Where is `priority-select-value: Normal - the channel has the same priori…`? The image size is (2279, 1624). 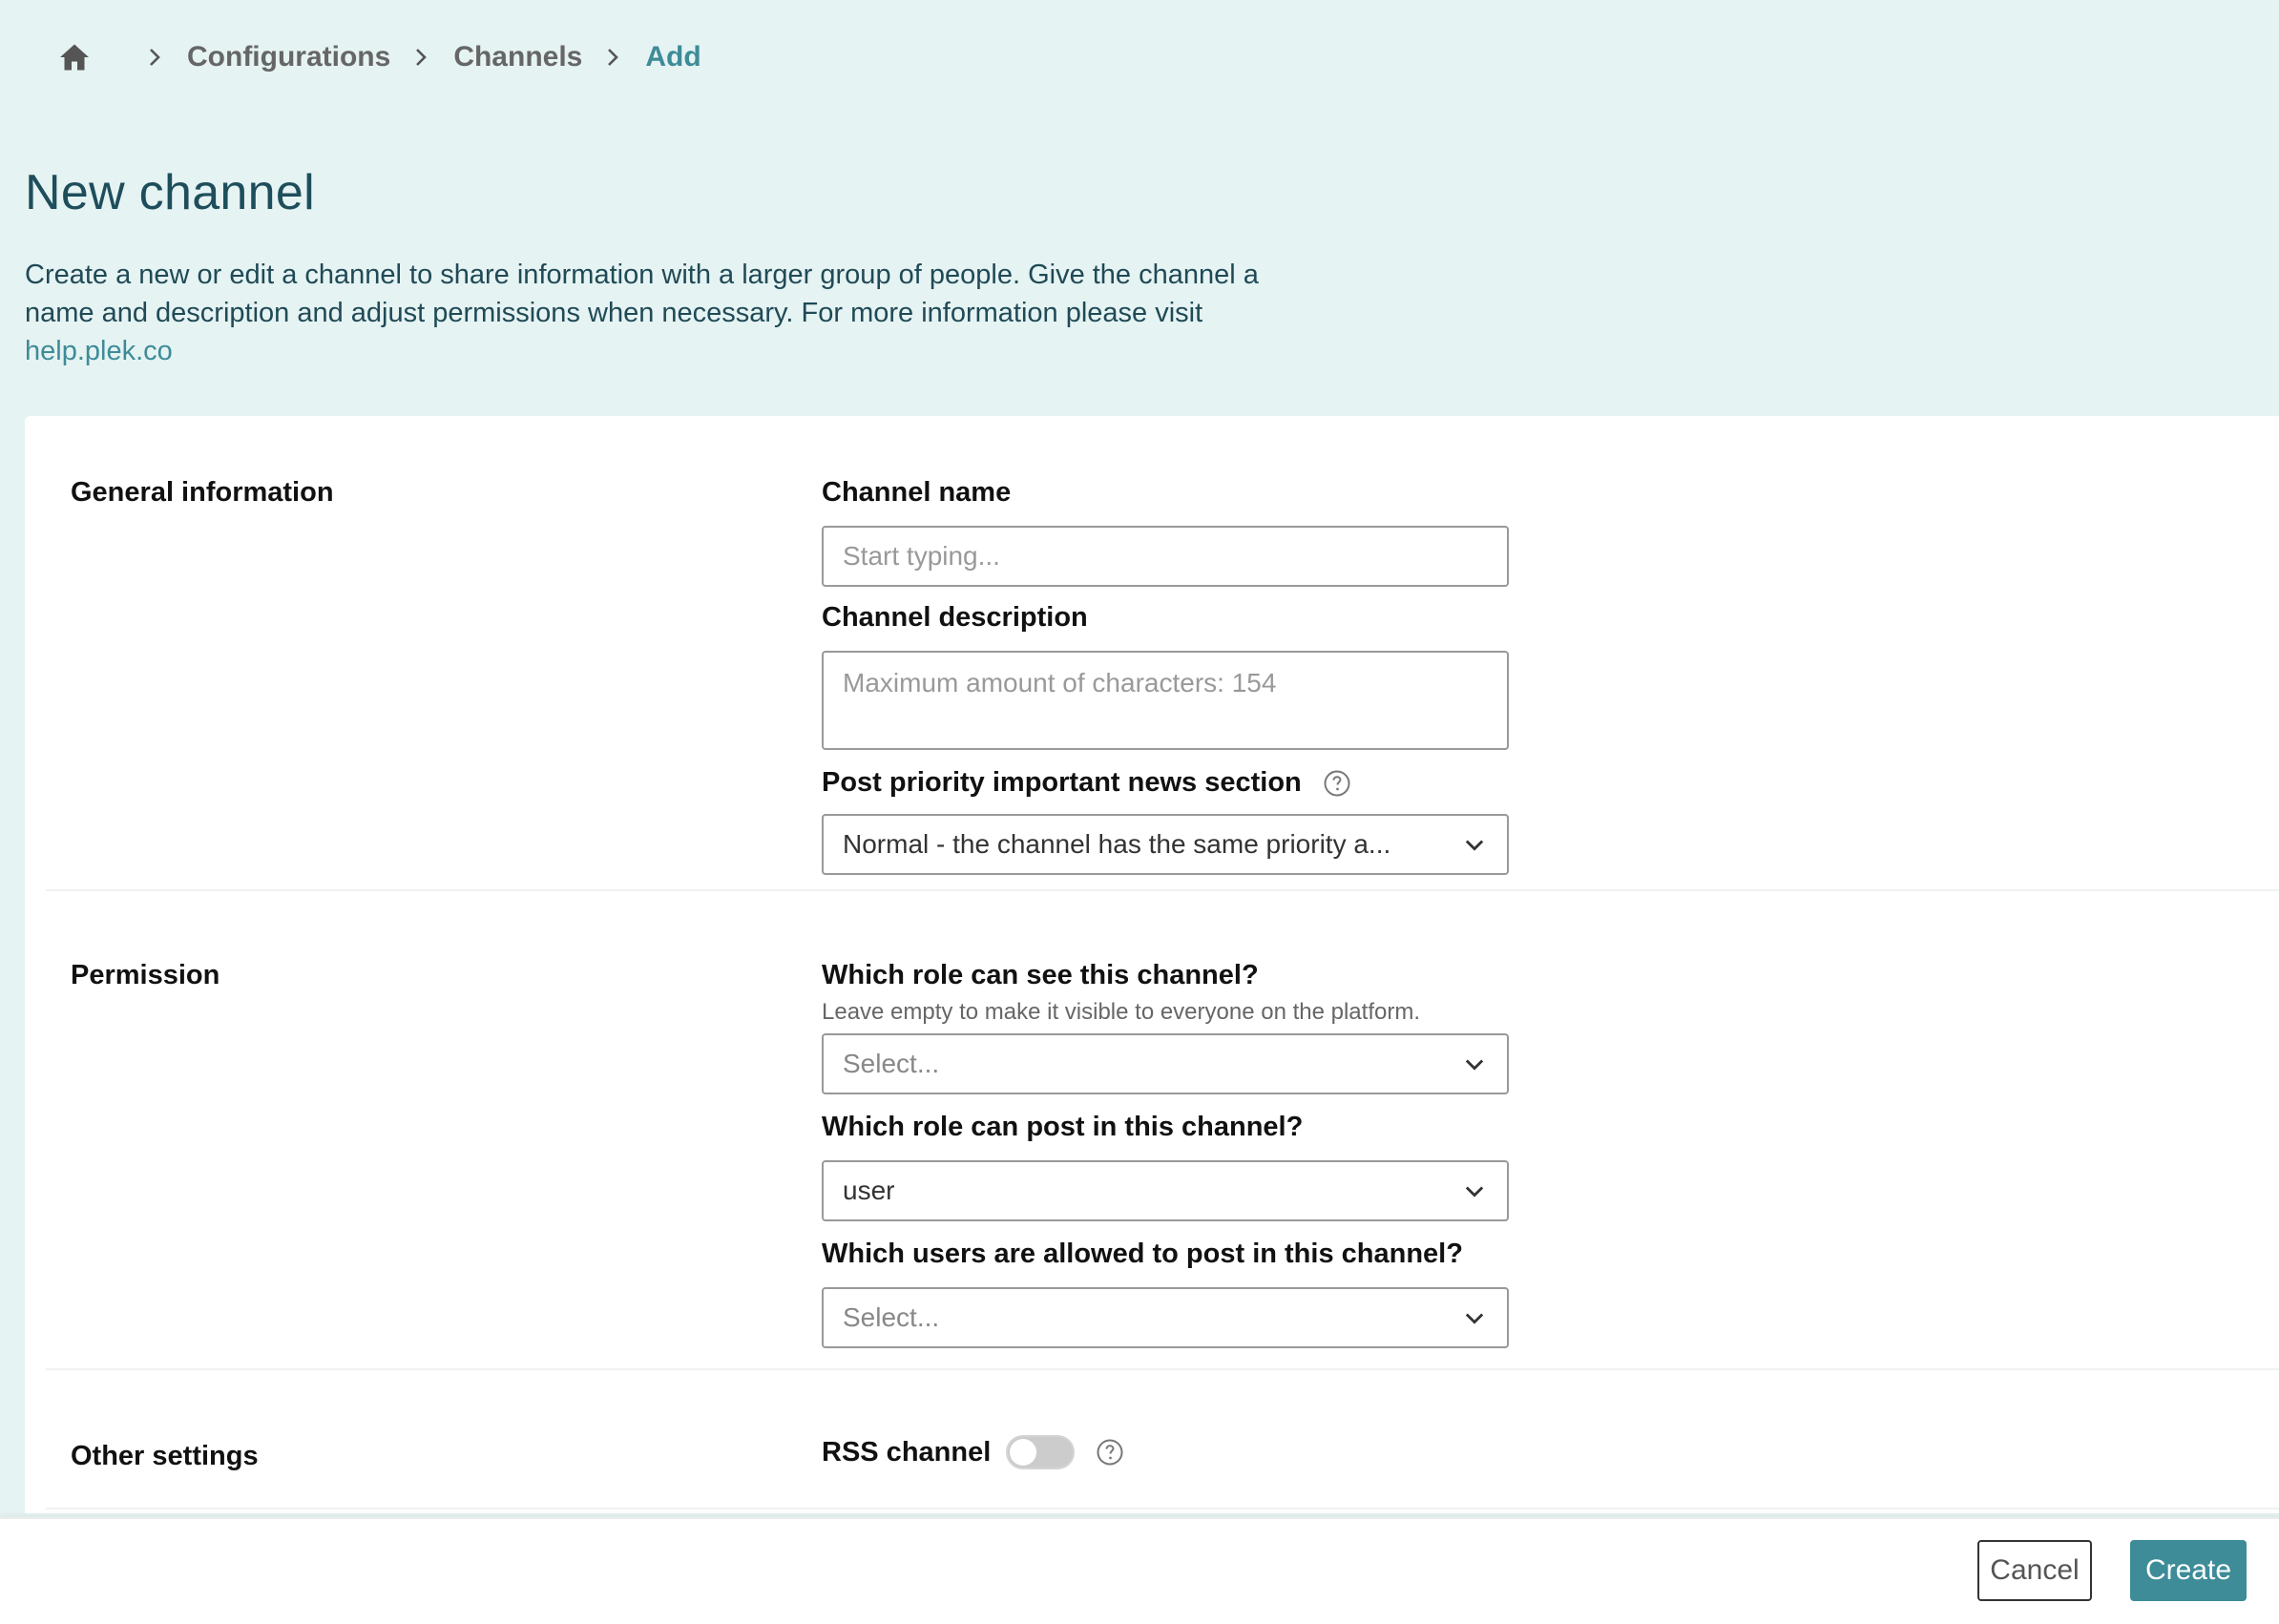 priority-select-value: Normal - the channel has the same priori… is located at coordinates (1117, 844).